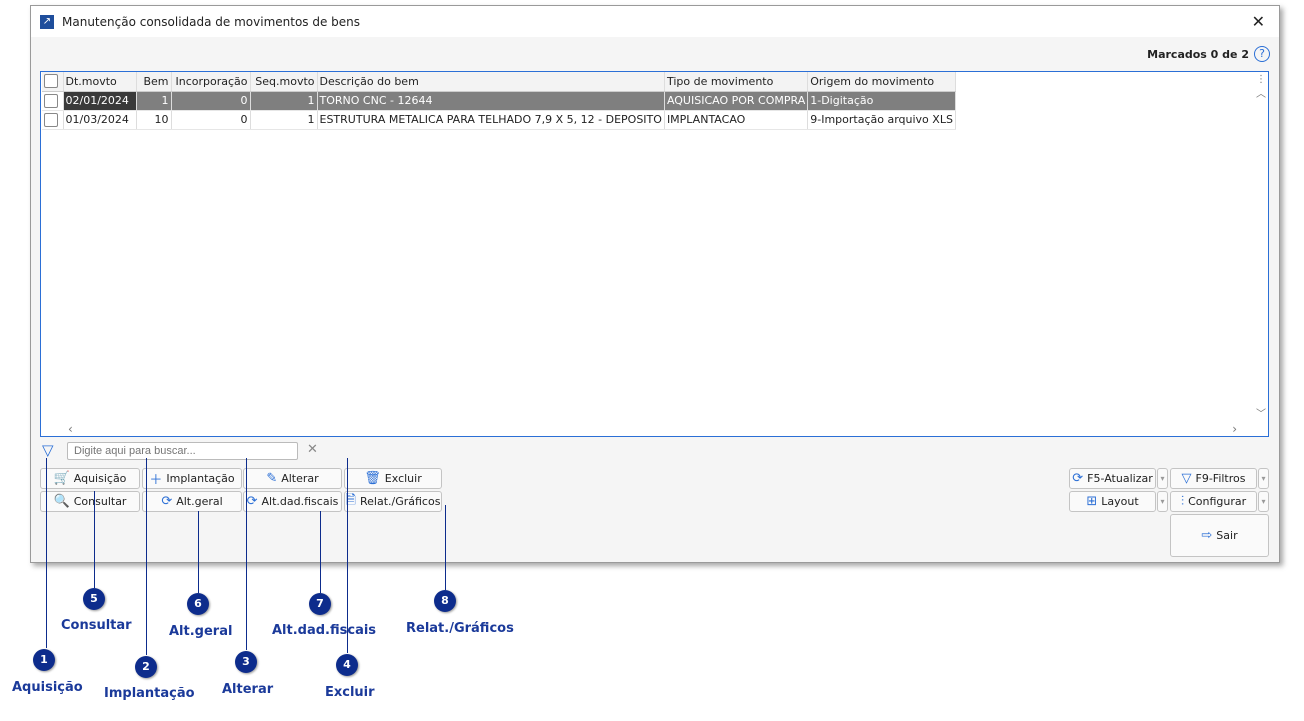 Image resolution: width=1304 pixels, height=721 pixels. Describe the element at coordinates (1213, 478) in the screenshot. I see `f9-filtros-button: ▽ F9-Filtros` at that location.